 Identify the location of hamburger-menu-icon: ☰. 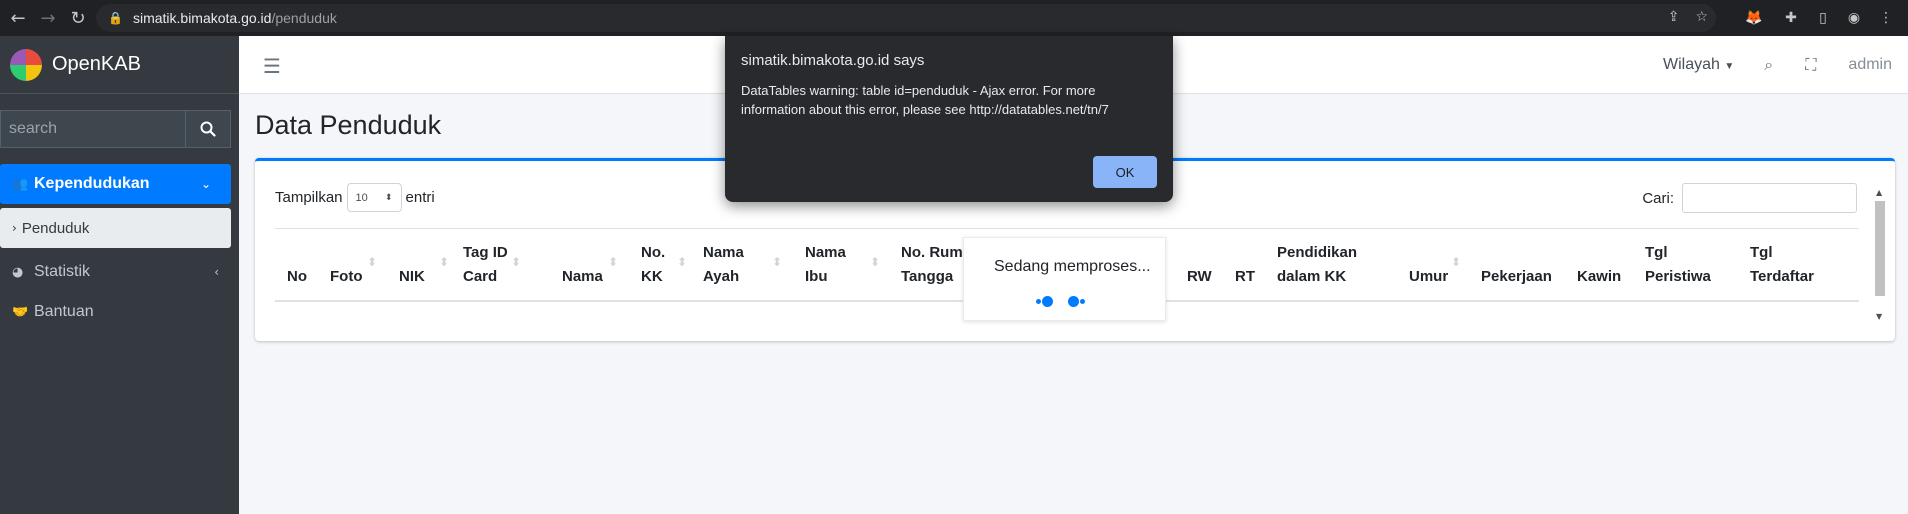
(272, 66).